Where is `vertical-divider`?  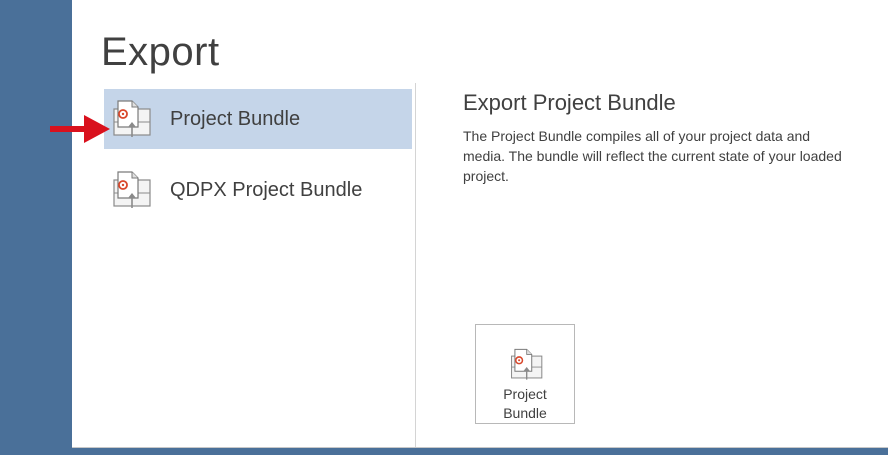 vertical-divider is located at coordinates (415, 265).